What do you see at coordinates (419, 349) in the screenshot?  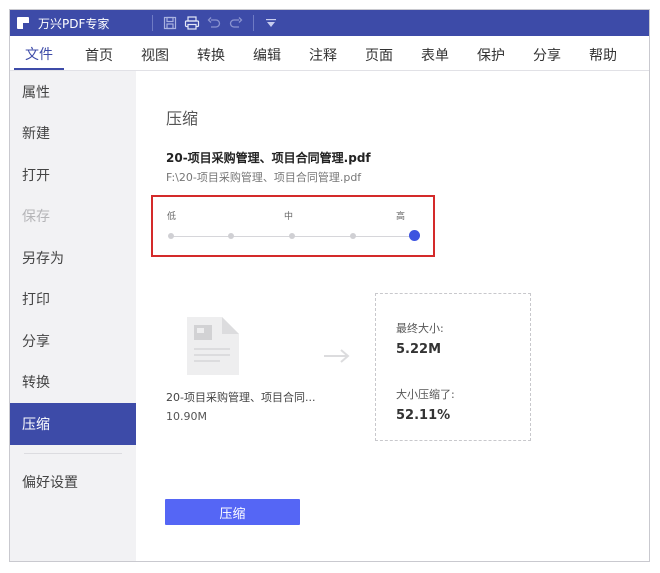 I see `final-size-value: 5.22M` at bounding box center [419, 349].